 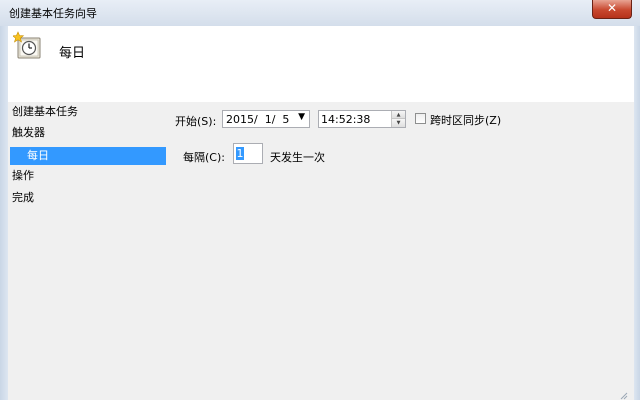 What do you see at coordinates (320, 13) in the screenshot?
I see `title-bar: 创建基本任务向导 ✕` at bounding box center [320, 13].